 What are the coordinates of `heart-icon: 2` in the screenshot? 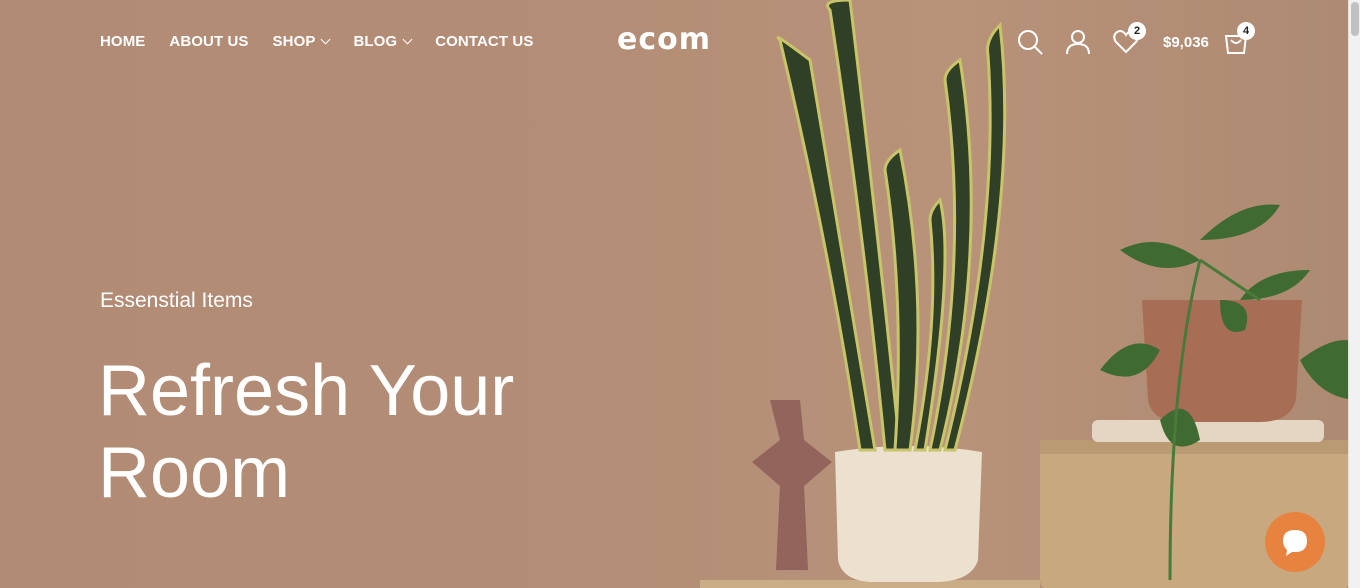 It's located at (1129, 41).